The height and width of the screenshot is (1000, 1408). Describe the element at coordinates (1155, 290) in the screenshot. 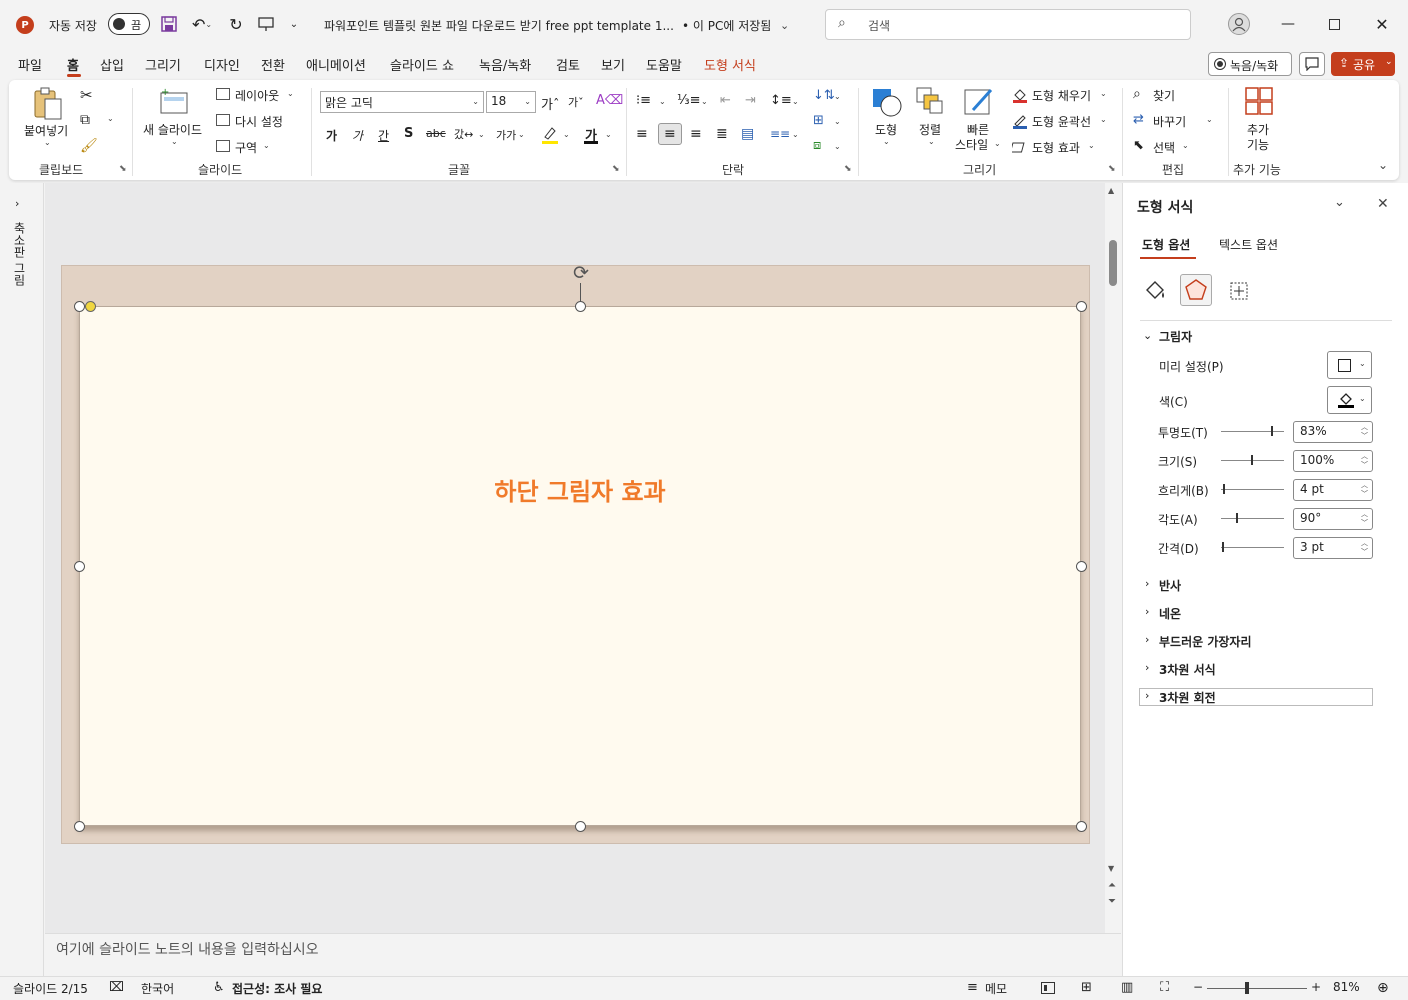

I see `fill-line-icon` at that location.